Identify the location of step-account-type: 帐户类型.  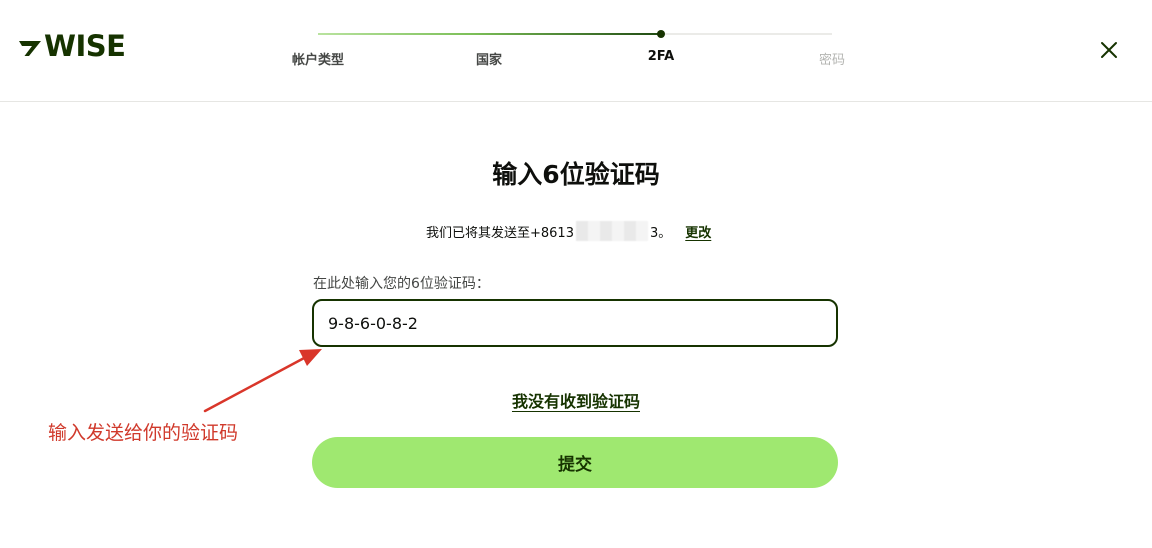
(318, 60).